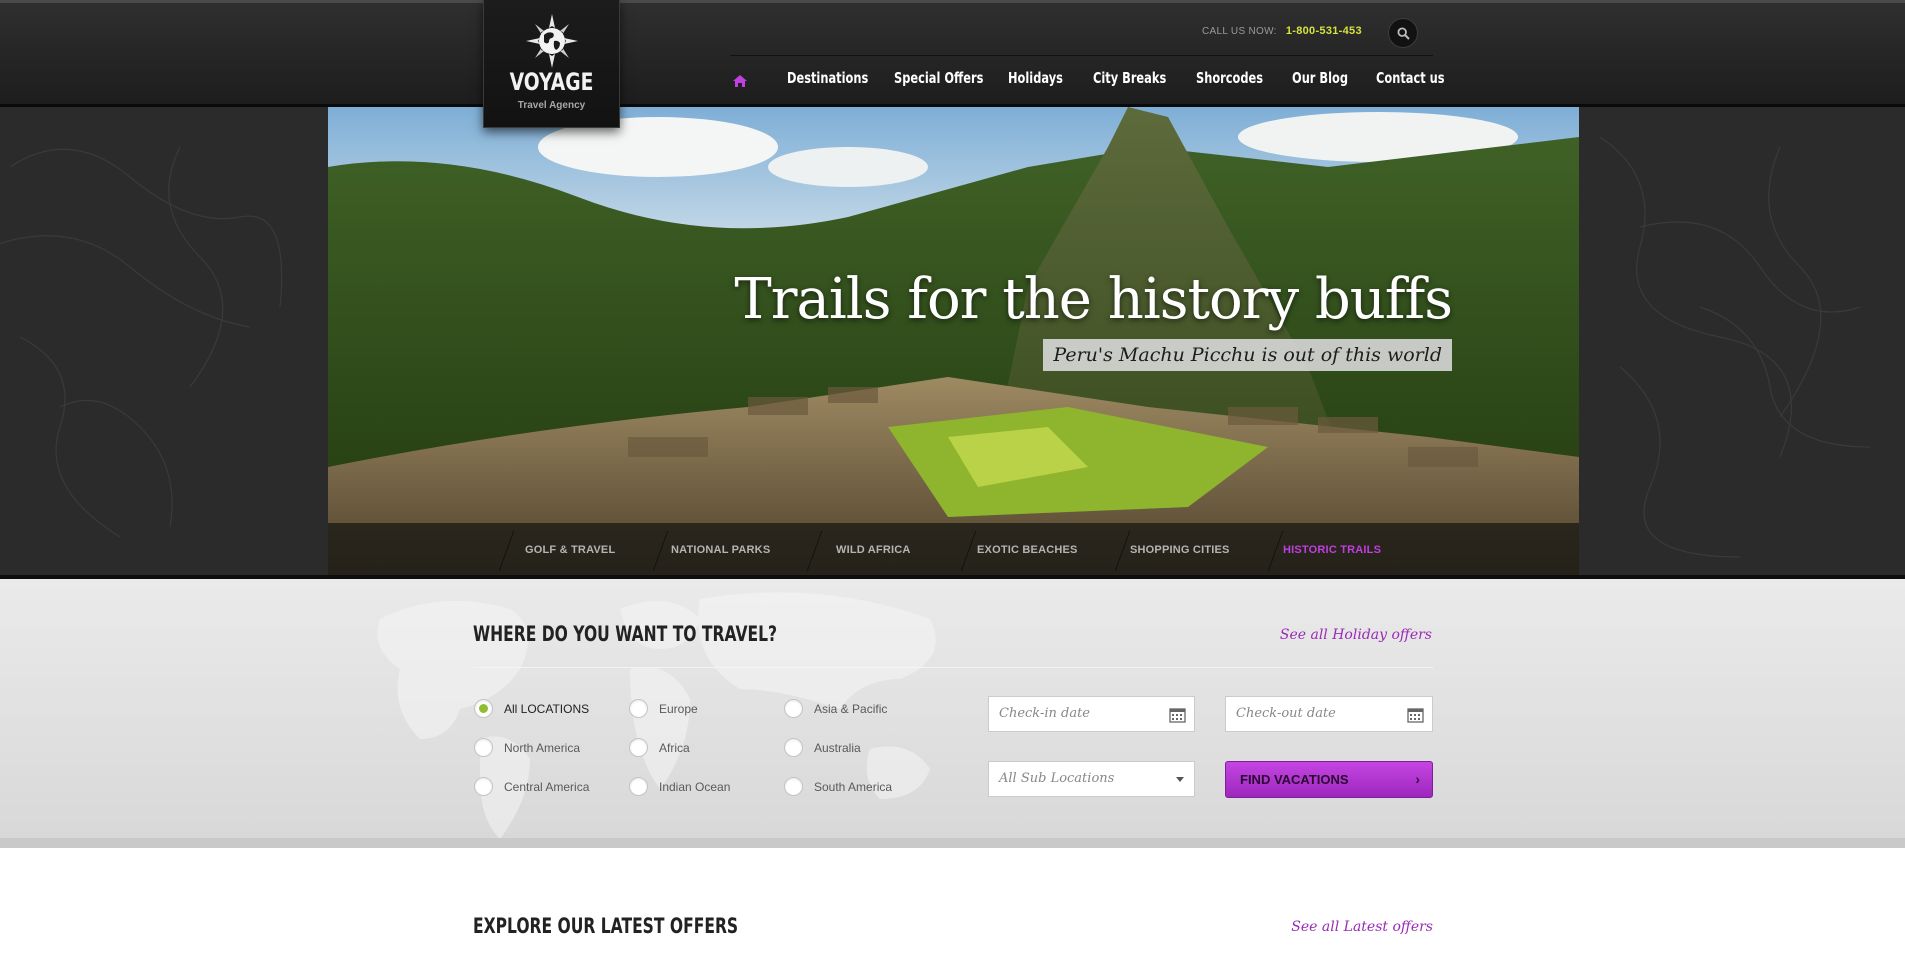  I want to click on hero-subtitle: Peru's Machu Picchu is out of this world, so click(1247, 355).